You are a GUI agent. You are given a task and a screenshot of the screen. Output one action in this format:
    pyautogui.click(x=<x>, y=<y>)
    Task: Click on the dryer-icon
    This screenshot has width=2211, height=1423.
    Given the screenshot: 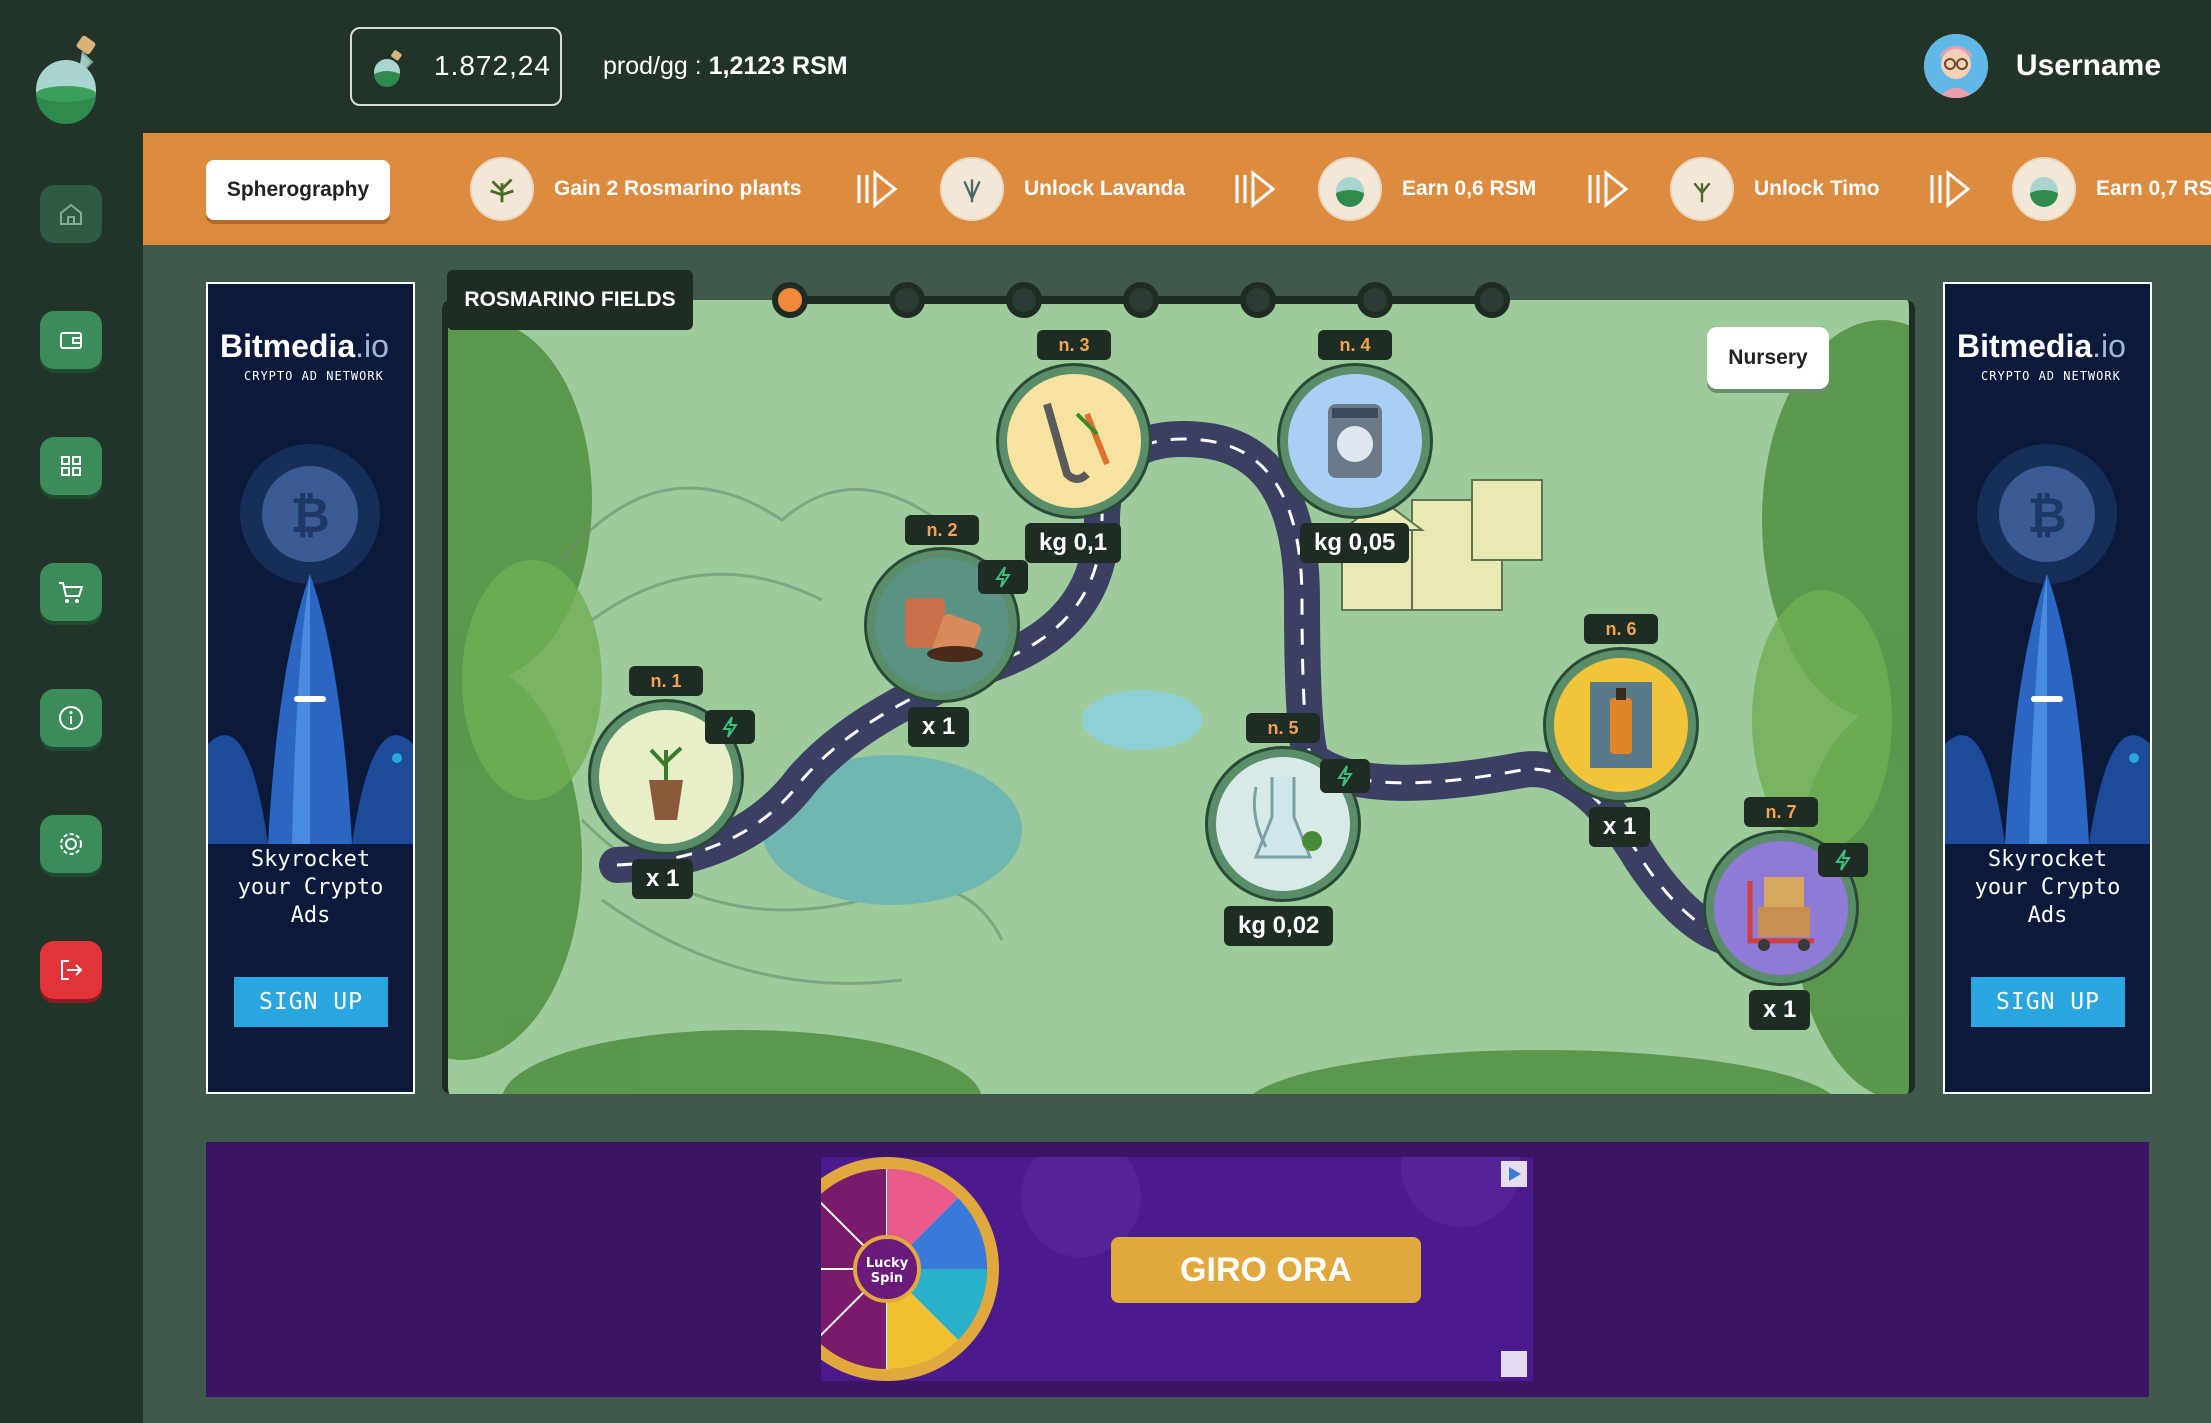 What is the action you would take?
    pyautogui.click(x=1355, y=441)
    